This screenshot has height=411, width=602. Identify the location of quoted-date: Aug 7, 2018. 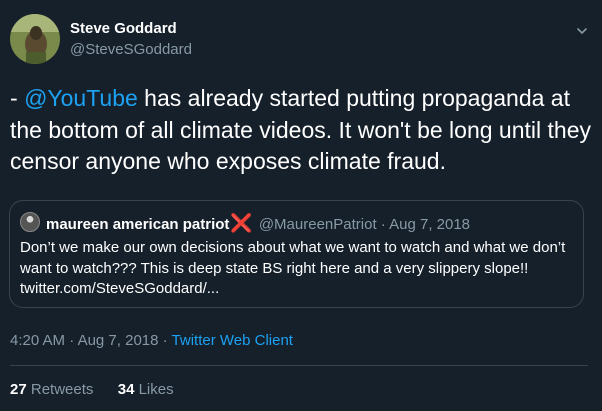
(430, 224).